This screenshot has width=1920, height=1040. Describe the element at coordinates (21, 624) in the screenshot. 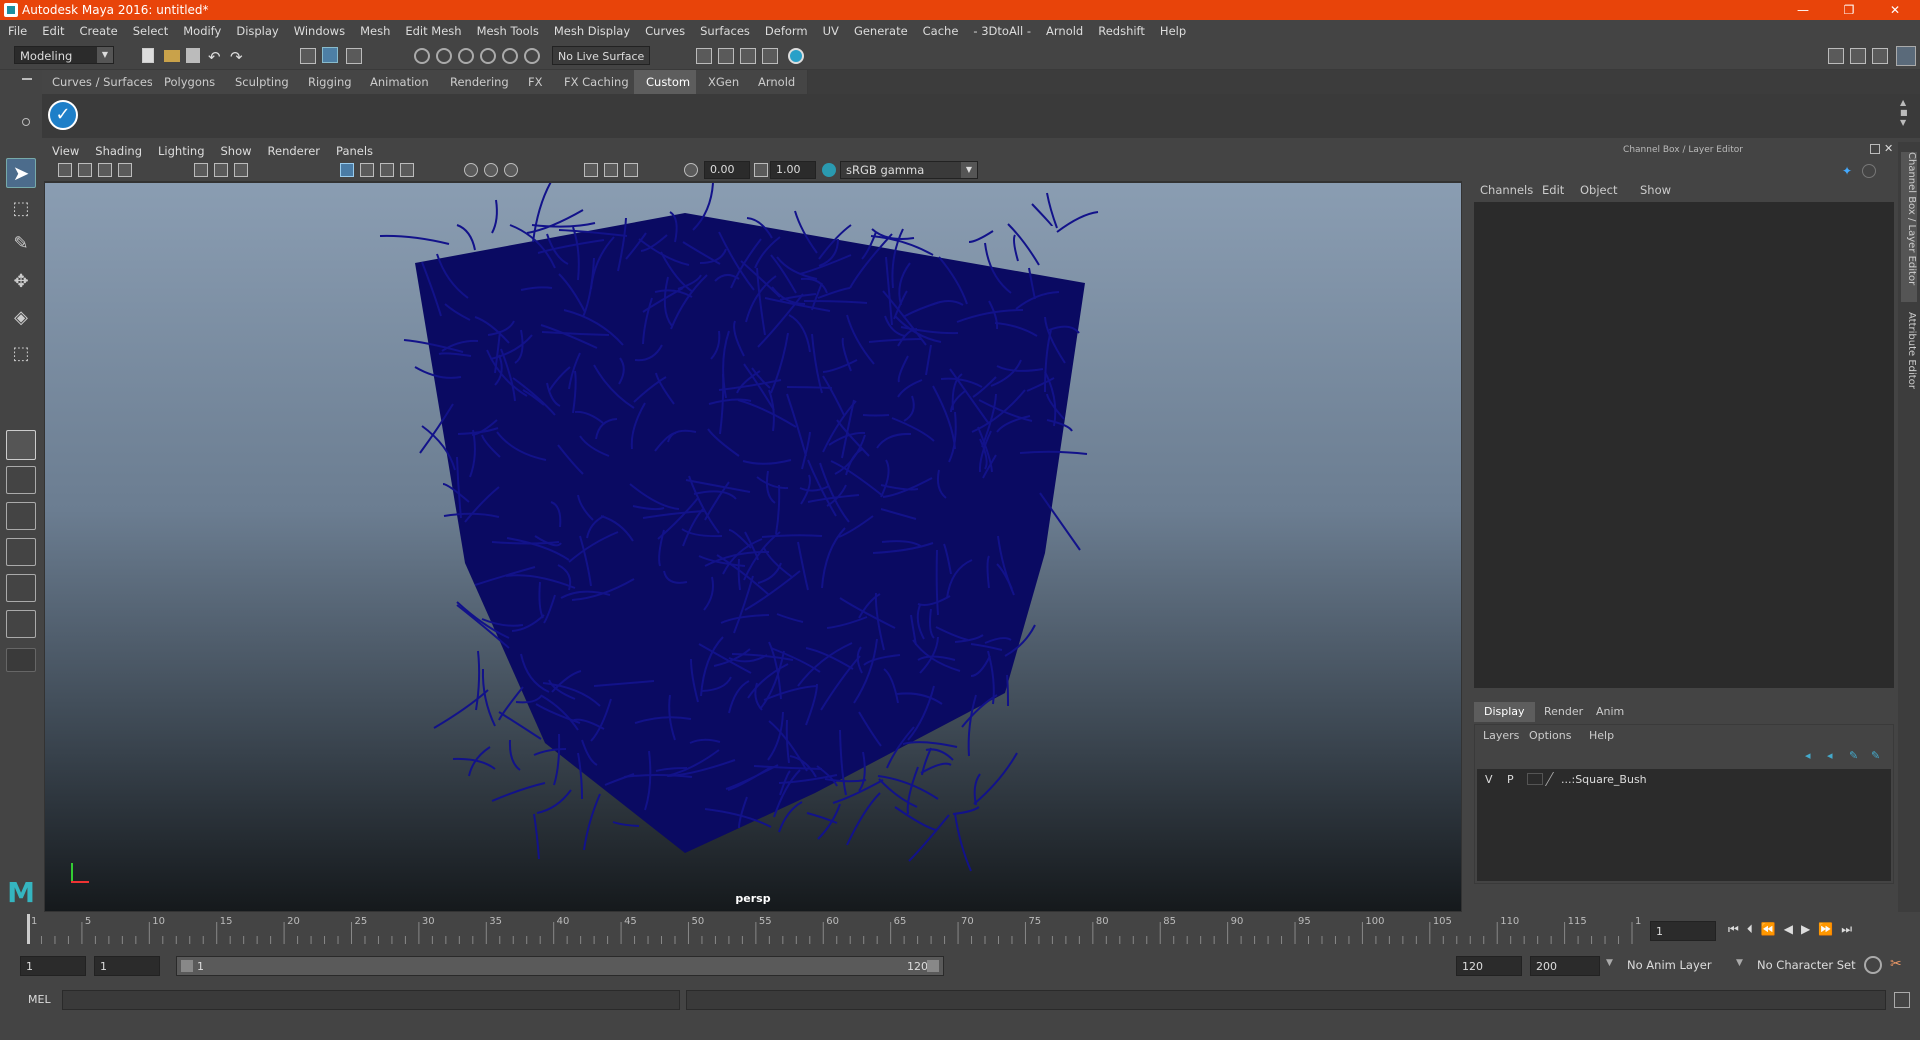

I see `quick-layout-hypershade-icon` at that location.